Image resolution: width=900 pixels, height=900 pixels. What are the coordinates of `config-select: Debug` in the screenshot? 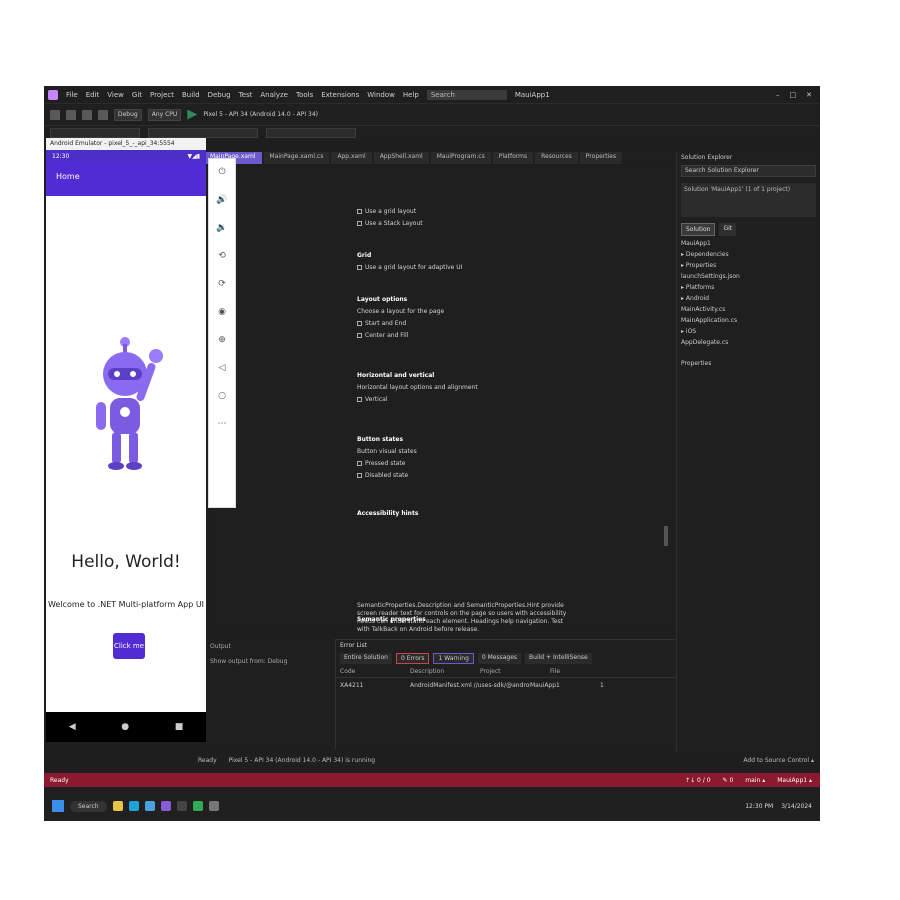 It's located at (128, 114).